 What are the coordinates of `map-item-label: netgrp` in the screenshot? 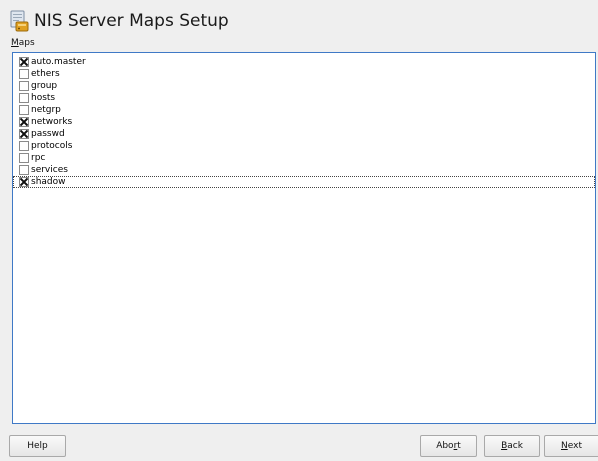 It's located at (46, 110).